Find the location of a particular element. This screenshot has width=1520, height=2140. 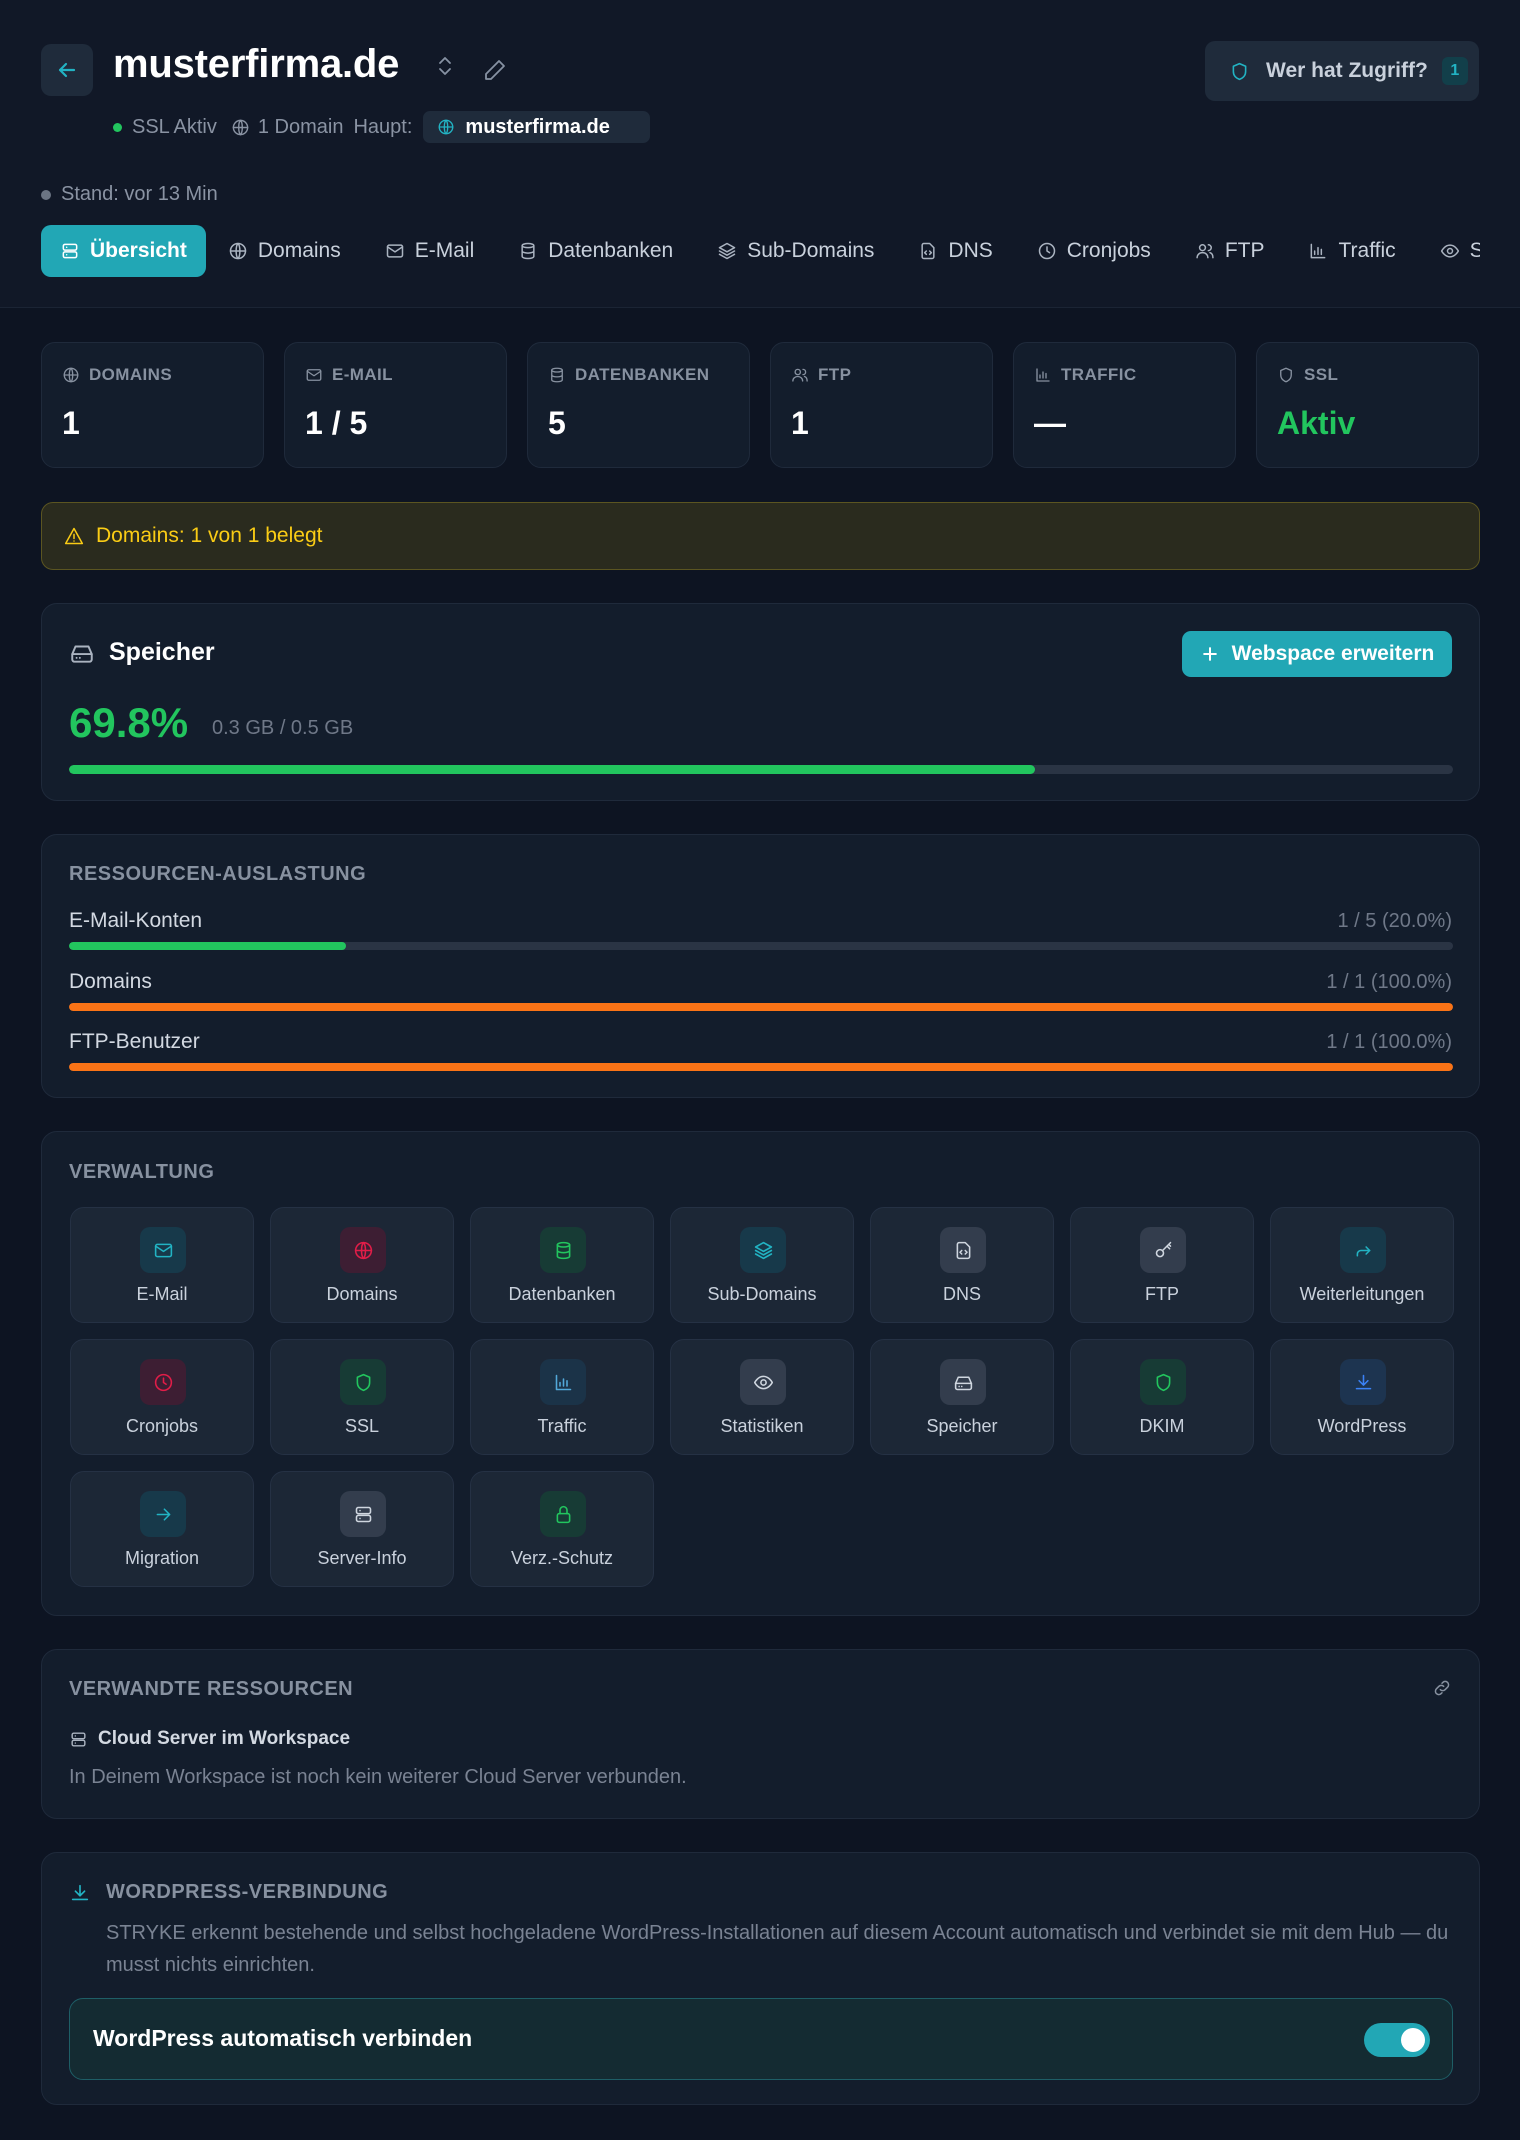

tile-domains: Domains is located at coordinates (362, 1265).